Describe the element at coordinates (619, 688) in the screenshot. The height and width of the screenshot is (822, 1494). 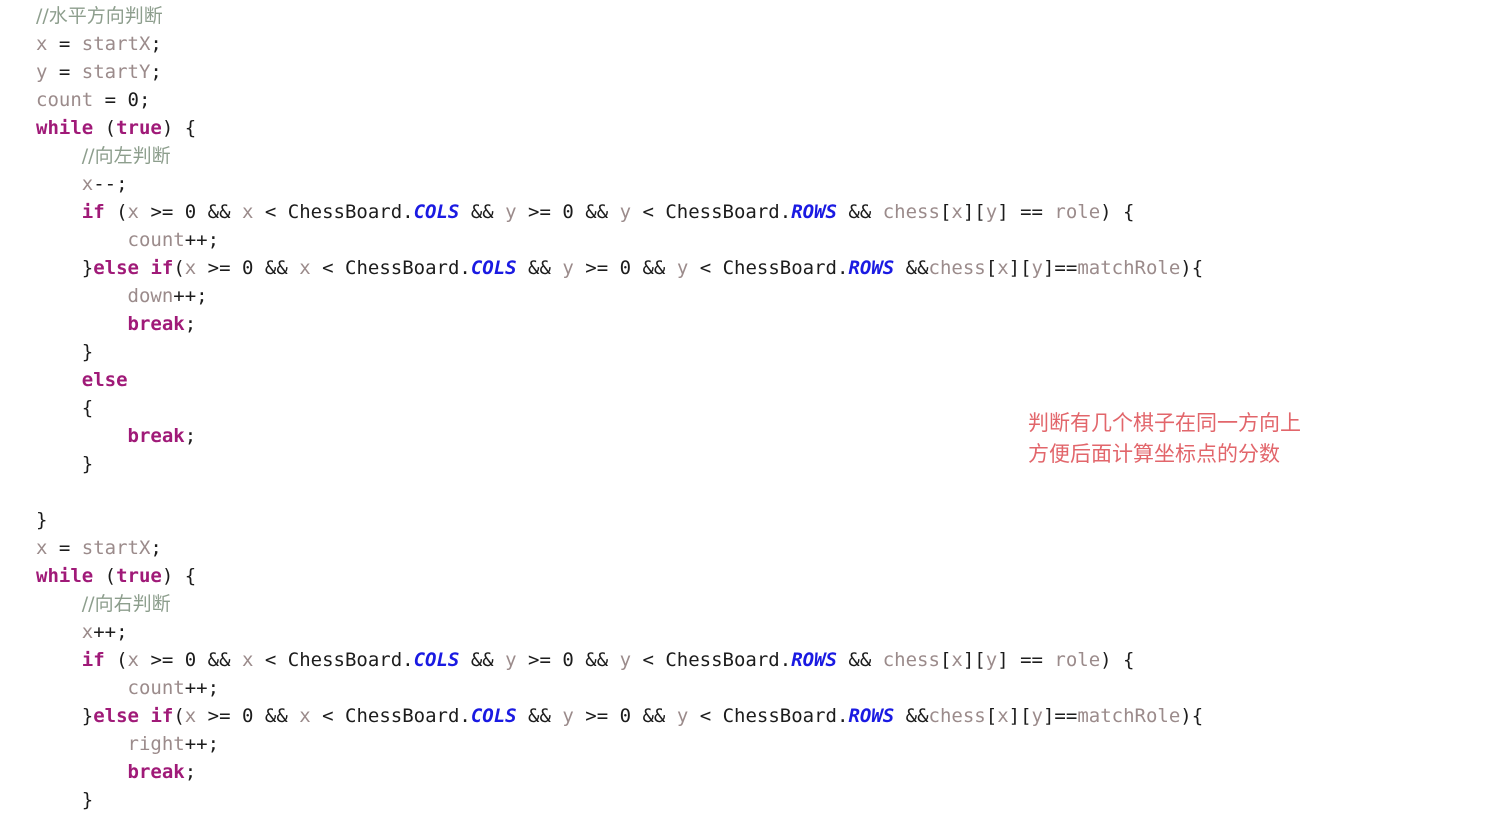
I see `code-line: count++;` at that location.